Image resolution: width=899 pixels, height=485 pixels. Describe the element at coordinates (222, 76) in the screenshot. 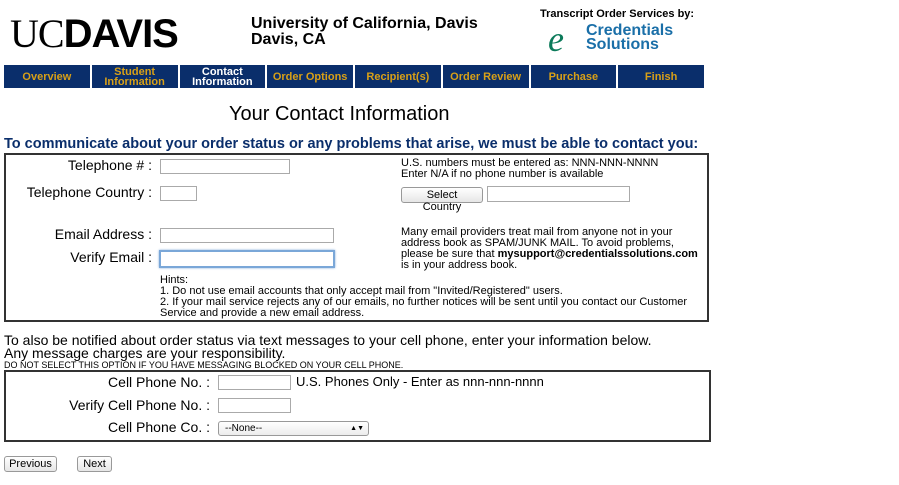

I see `tab-contact-information: Contact Information` at that location.